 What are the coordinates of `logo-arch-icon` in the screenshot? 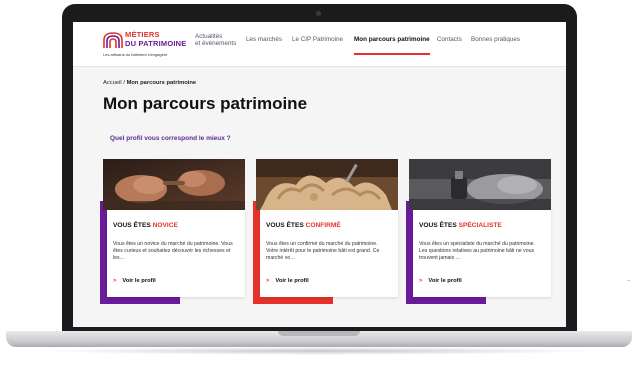 It's located at (113, 40).